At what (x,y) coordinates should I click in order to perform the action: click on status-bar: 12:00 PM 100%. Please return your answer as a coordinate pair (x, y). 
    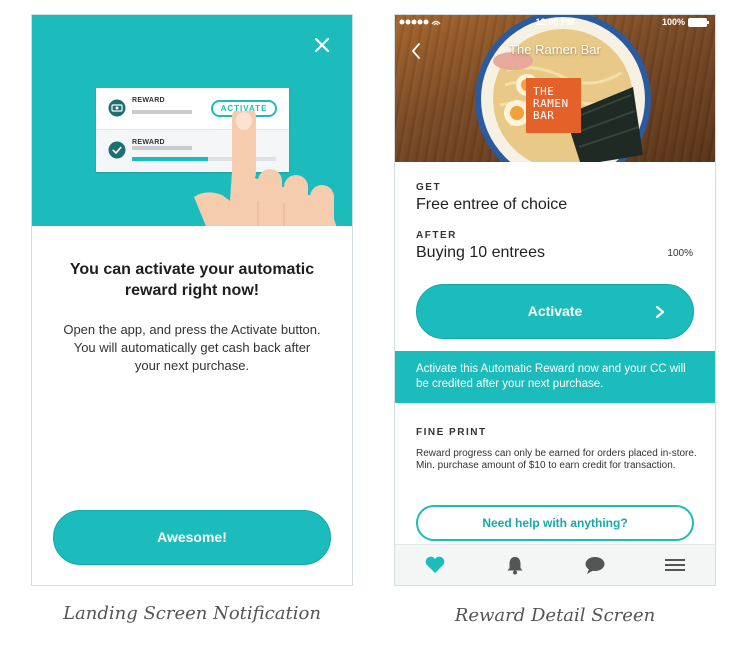
    Looking at the image, I should click on (555, 22).